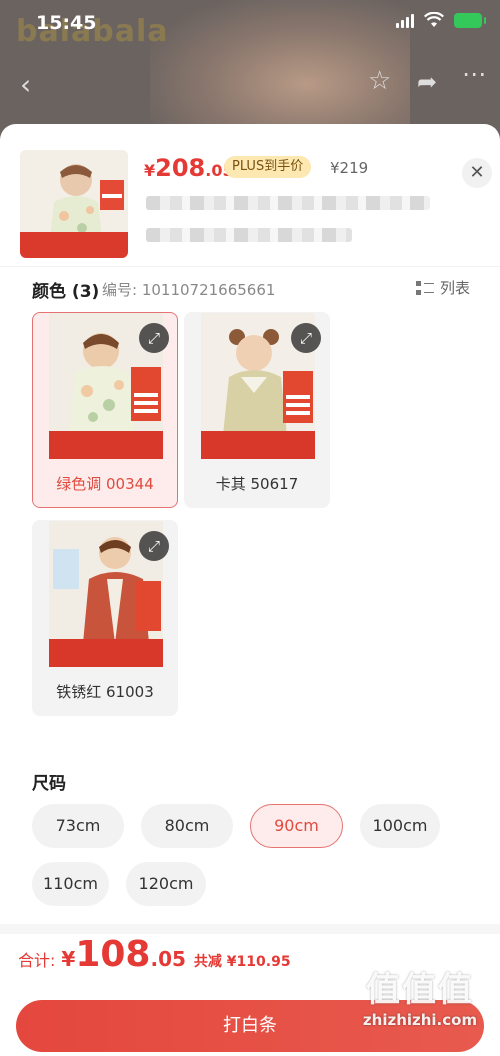 The image size is (500, 1056). What do you see at coordinates (349, 168) in the screenshot?
I see `original-price: ¥219` at bounding box center [349, 168].